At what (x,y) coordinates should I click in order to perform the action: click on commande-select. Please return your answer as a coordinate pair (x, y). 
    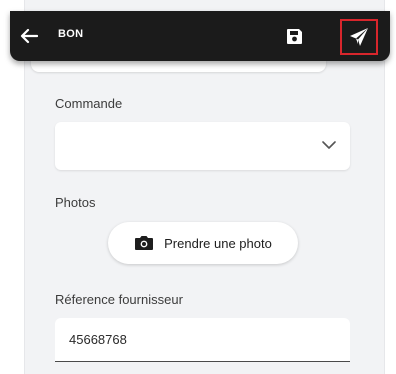
    Looking at the image, I should click on (202, 146).